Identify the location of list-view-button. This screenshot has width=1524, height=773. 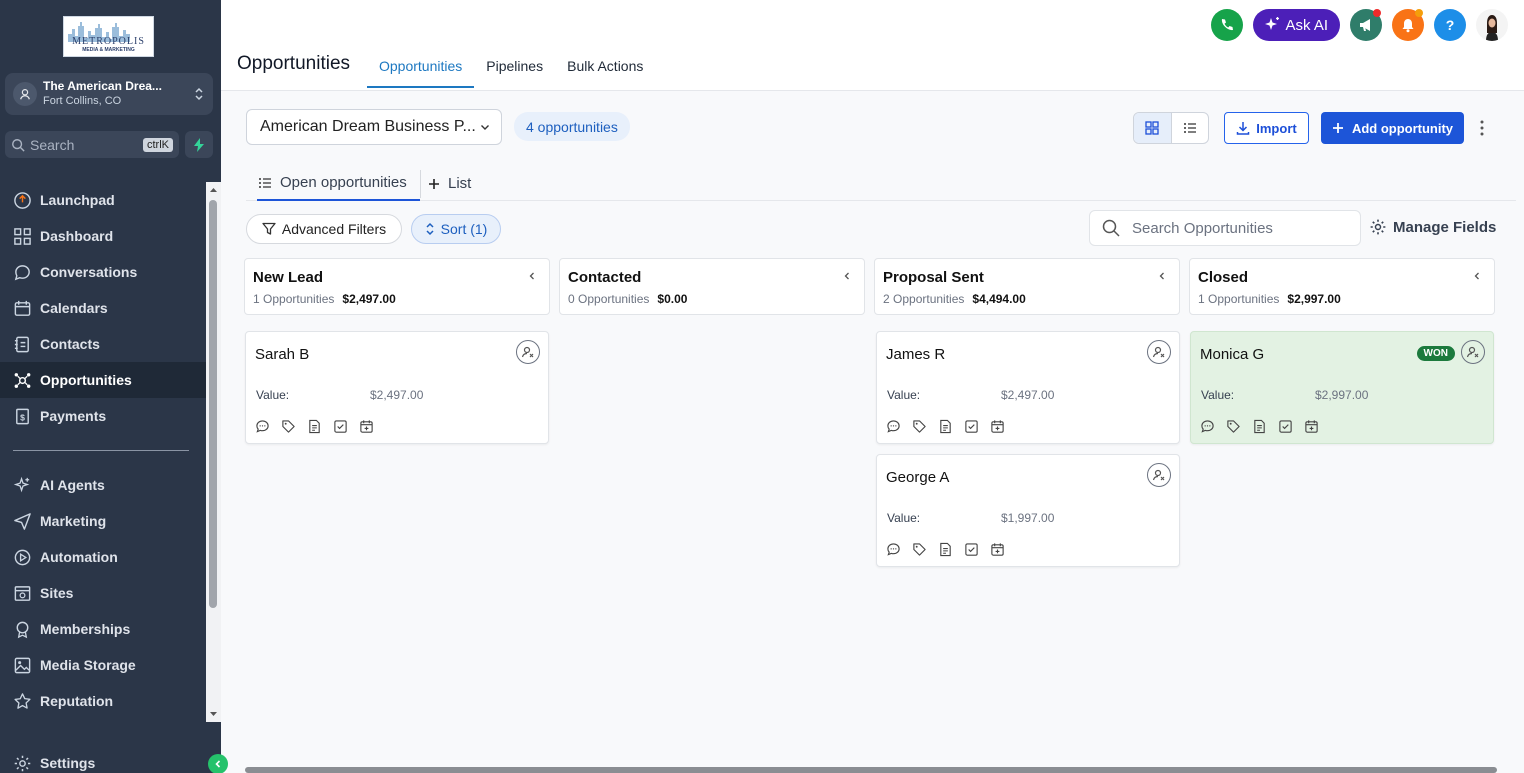
(1190, 128).